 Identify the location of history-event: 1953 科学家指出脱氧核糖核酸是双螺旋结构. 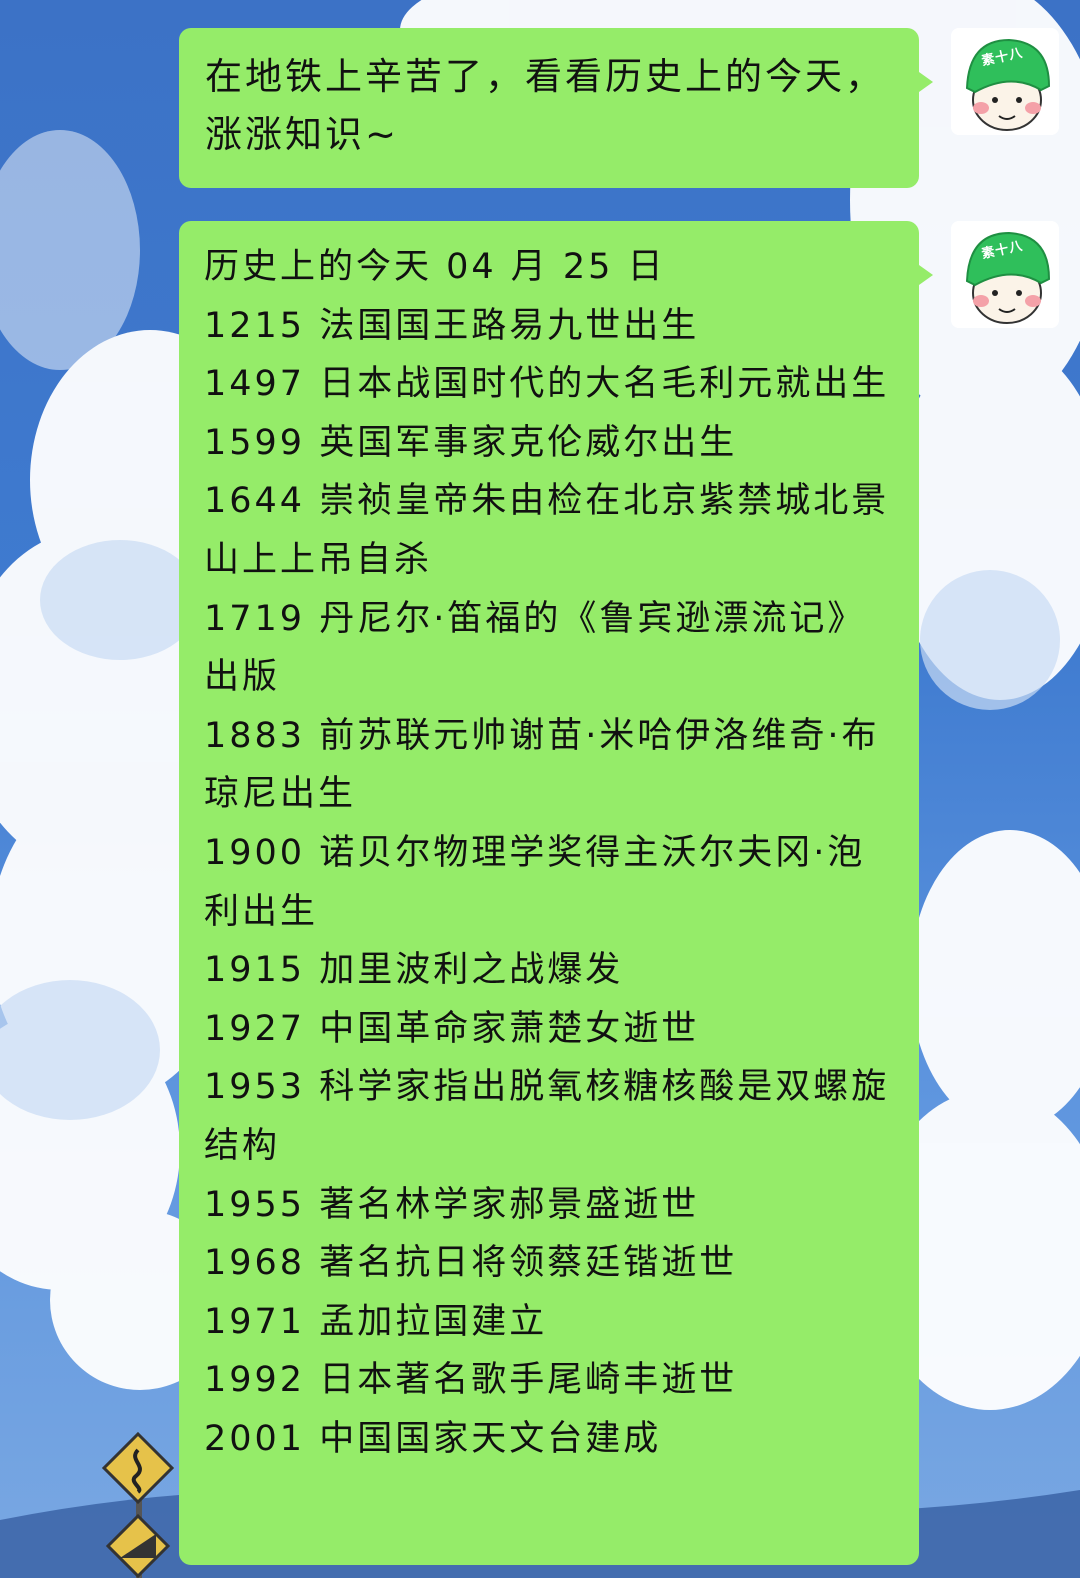
(547, 1116).